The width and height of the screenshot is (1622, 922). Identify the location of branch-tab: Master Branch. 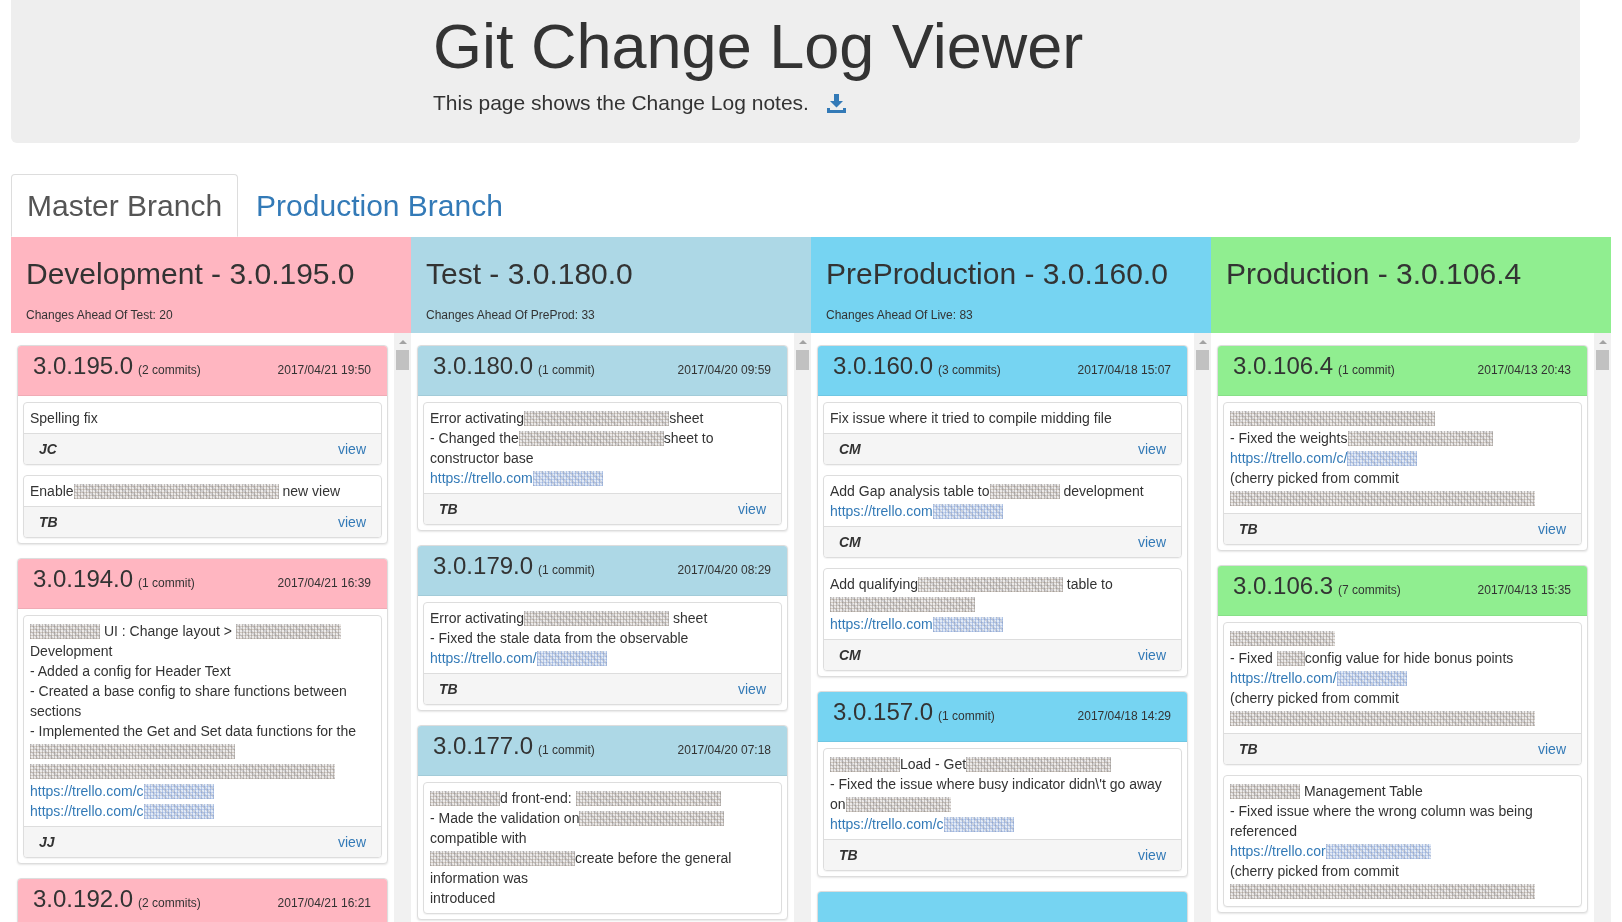
(125, 205).